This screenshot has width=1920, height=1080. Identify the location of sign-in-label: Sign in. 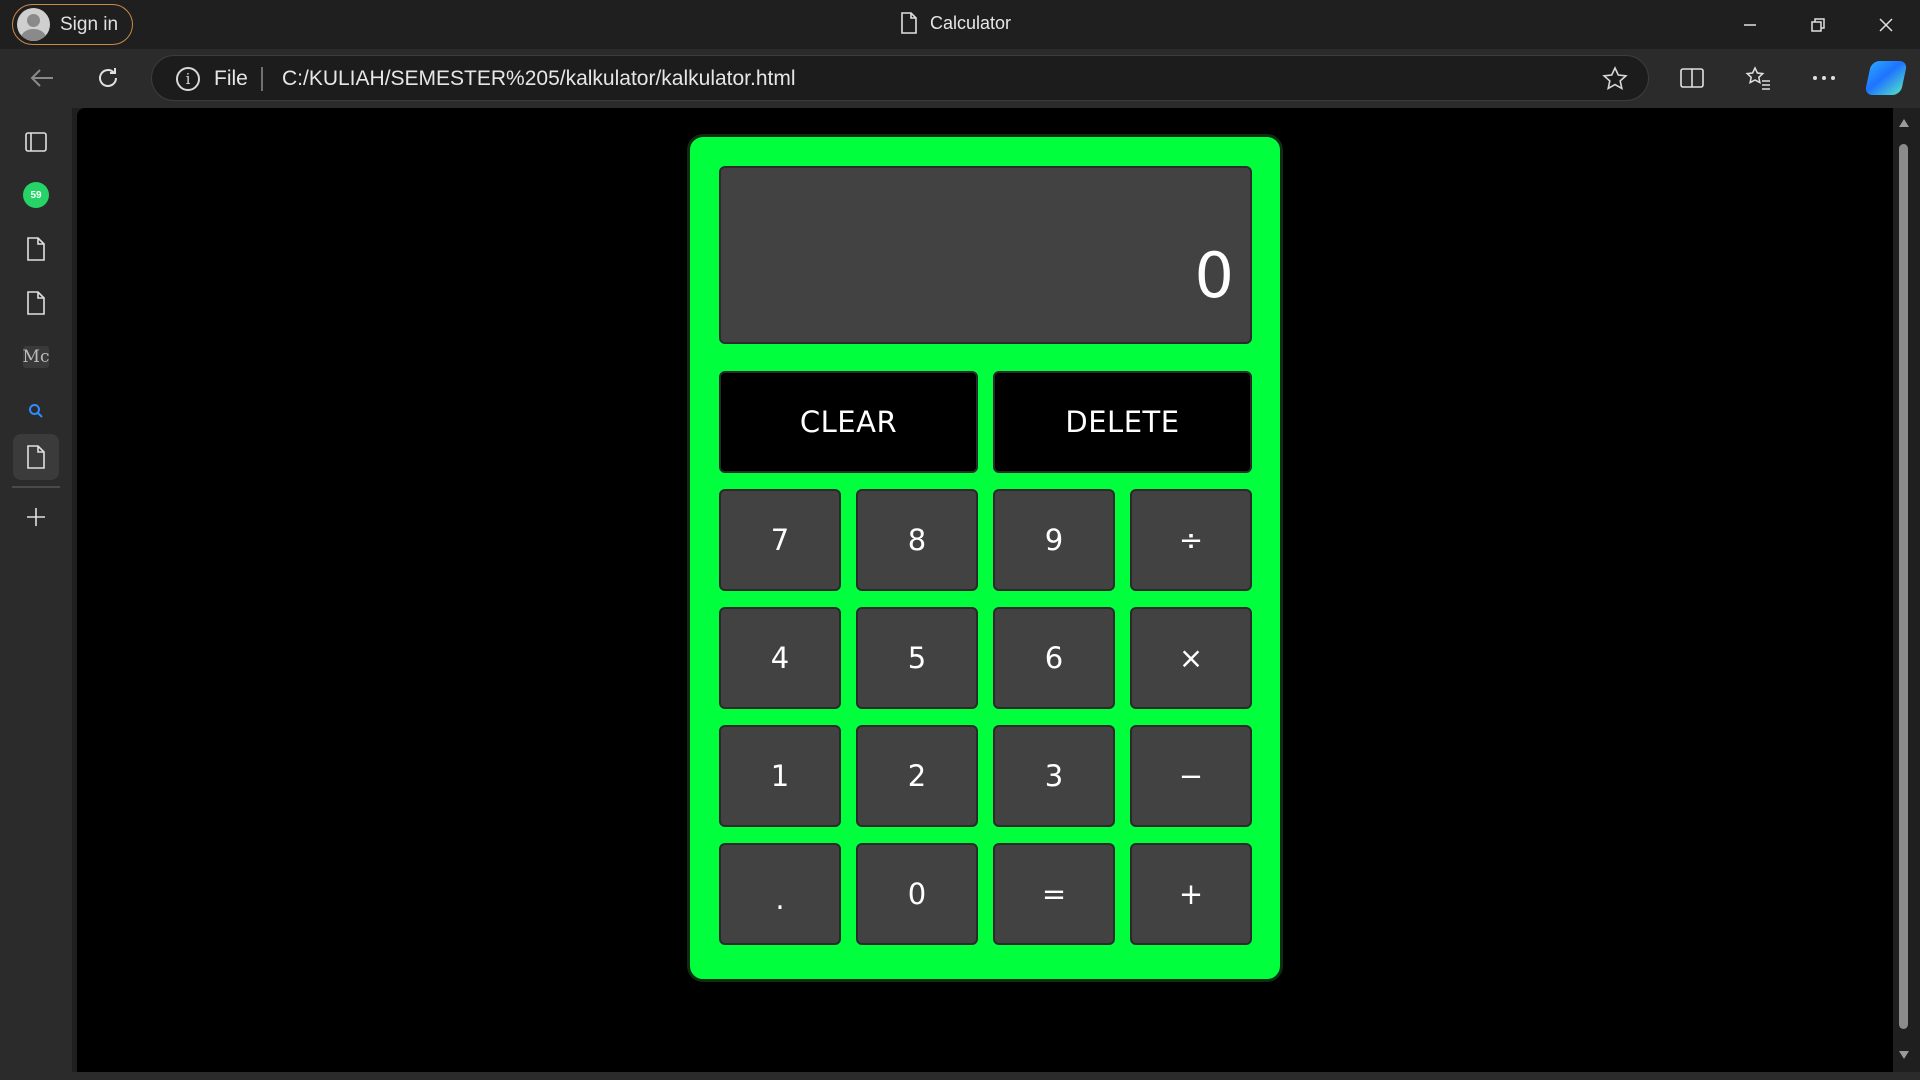
(89, 24).